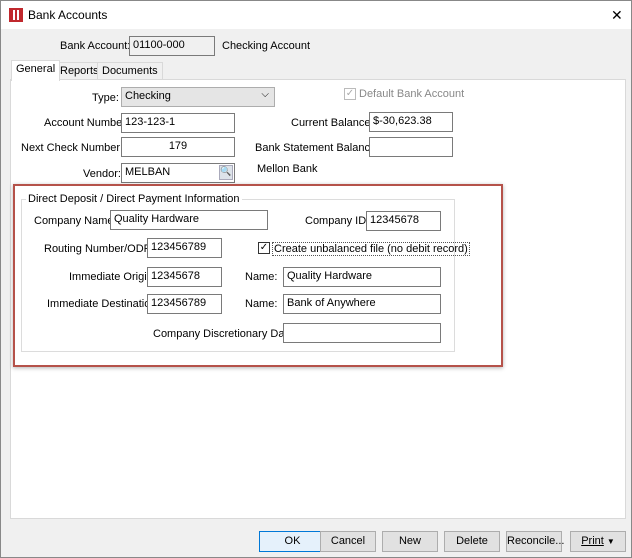  Describe the element at coordinates (226, 172) in the screenshot. I see `search-icon: 🔍` at that location.